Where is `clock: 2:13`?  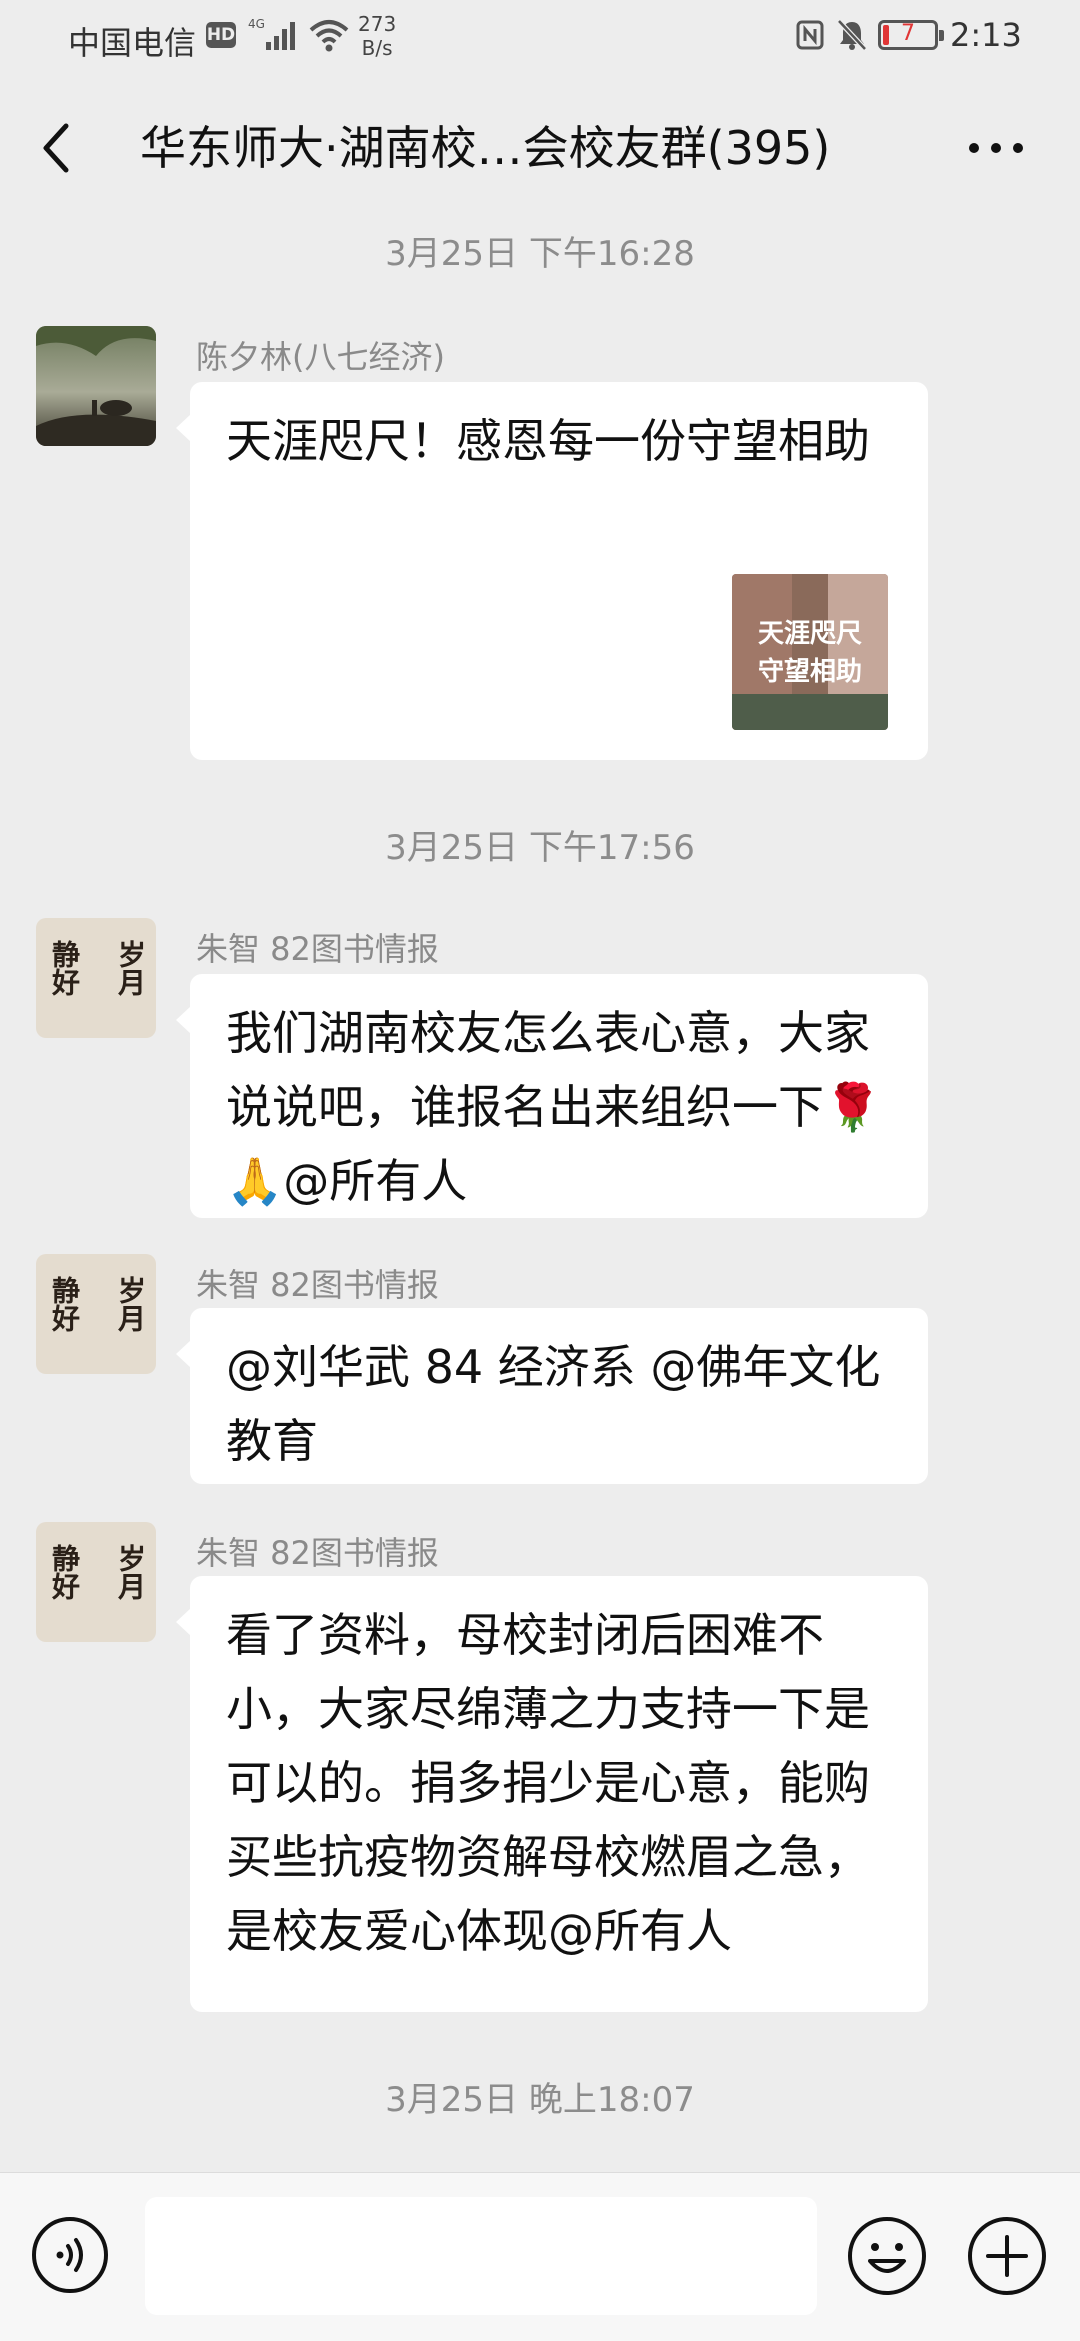 clock: 2:13 is located at coordinates (986, 35).